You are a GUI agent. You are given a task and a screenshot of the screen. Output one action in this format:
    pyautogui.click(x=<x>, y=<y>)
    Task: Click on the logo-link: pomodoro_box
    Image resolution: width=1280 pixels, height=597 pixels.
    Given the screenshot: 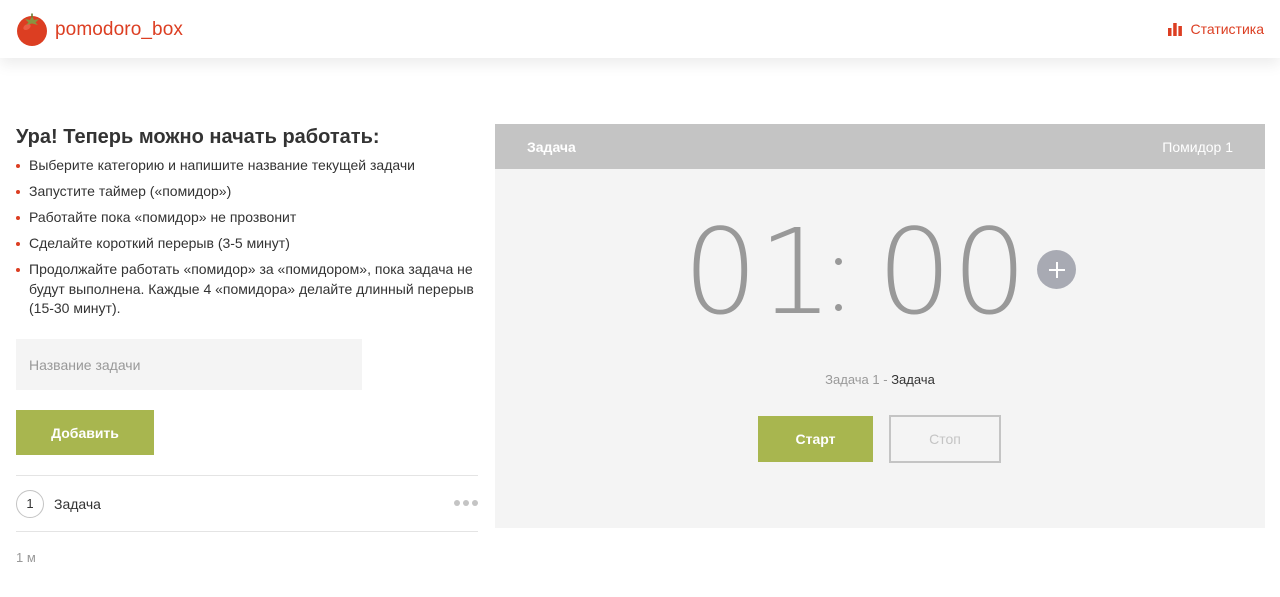 What is the action you would take?
    pyautogui.click(x=99, y=29)
    